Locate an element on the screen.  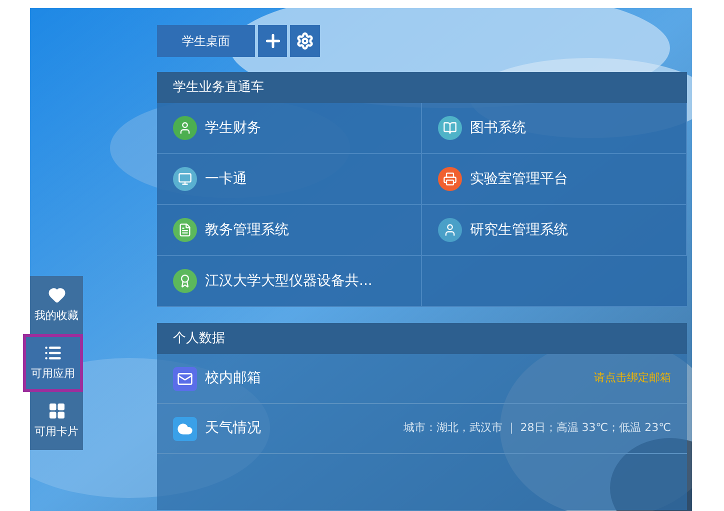
add-button is located at coordinates (272, 41).